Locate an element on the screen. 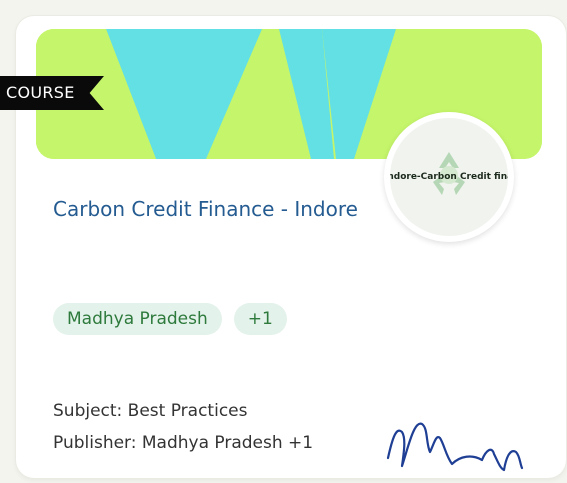 The height and width of the screenshot is (483, 567). recycle-icon is located at coordinates (449, 173).